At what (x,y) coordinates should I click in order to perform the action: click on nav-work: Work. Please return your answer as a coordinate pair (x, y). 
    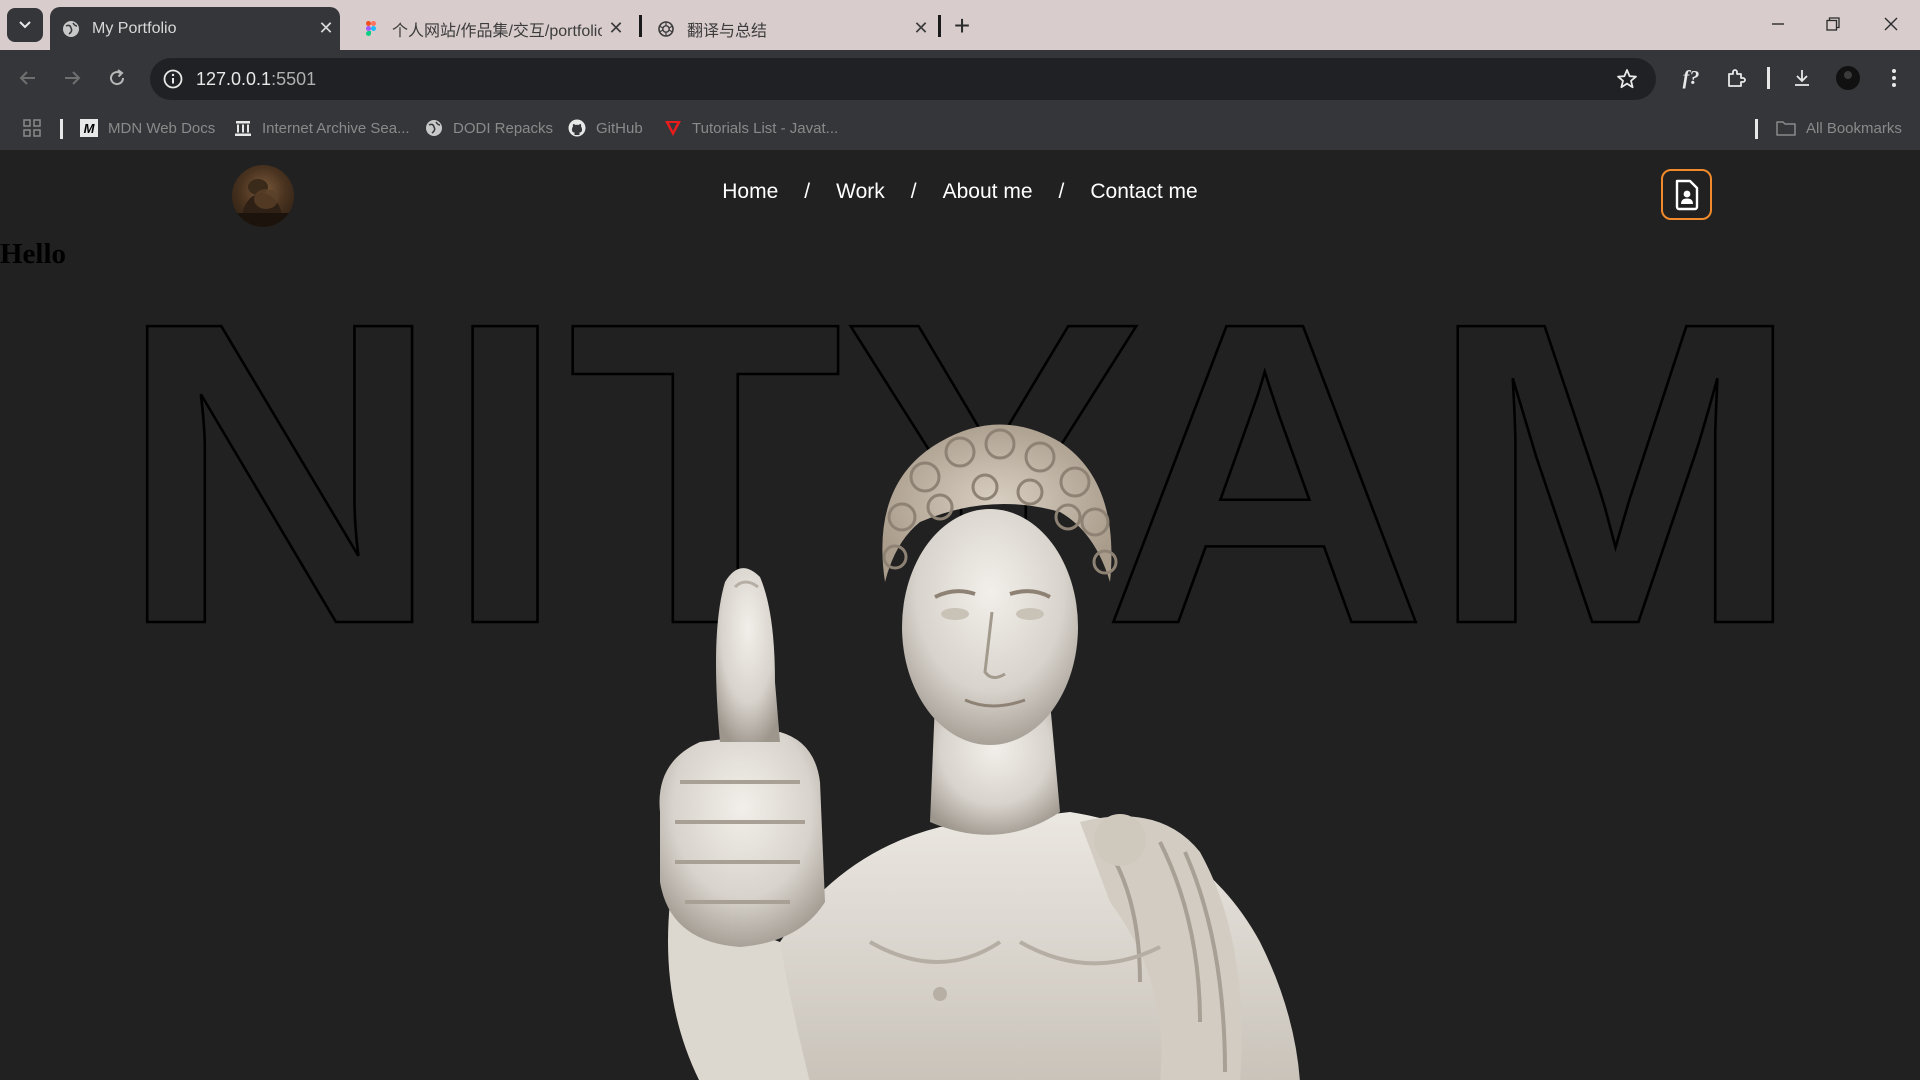
    Looking at the image, I should click on (860, 192).